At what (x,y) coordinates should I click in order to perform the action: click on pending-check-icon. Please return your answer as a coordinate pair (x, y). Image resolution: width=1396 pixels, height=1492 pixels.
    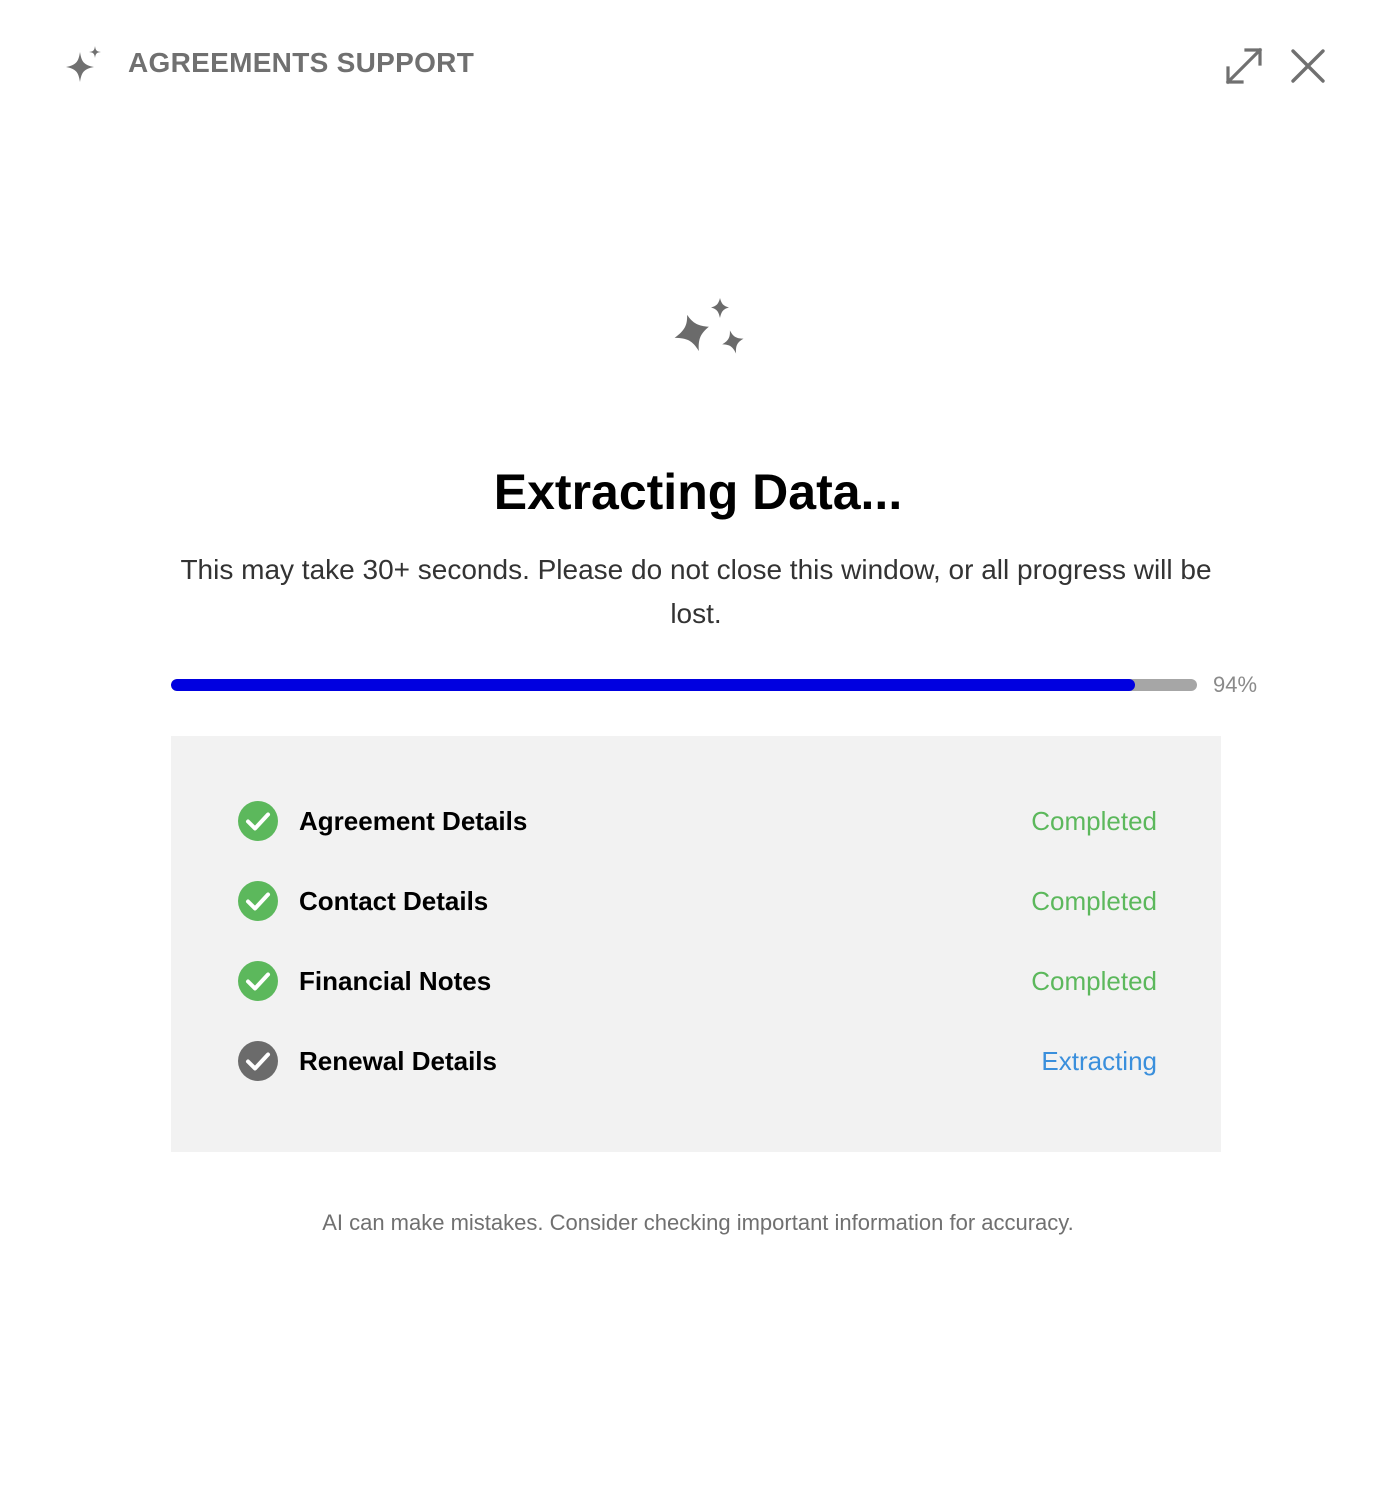
    Looking at the image, I should click on (258, 1061).